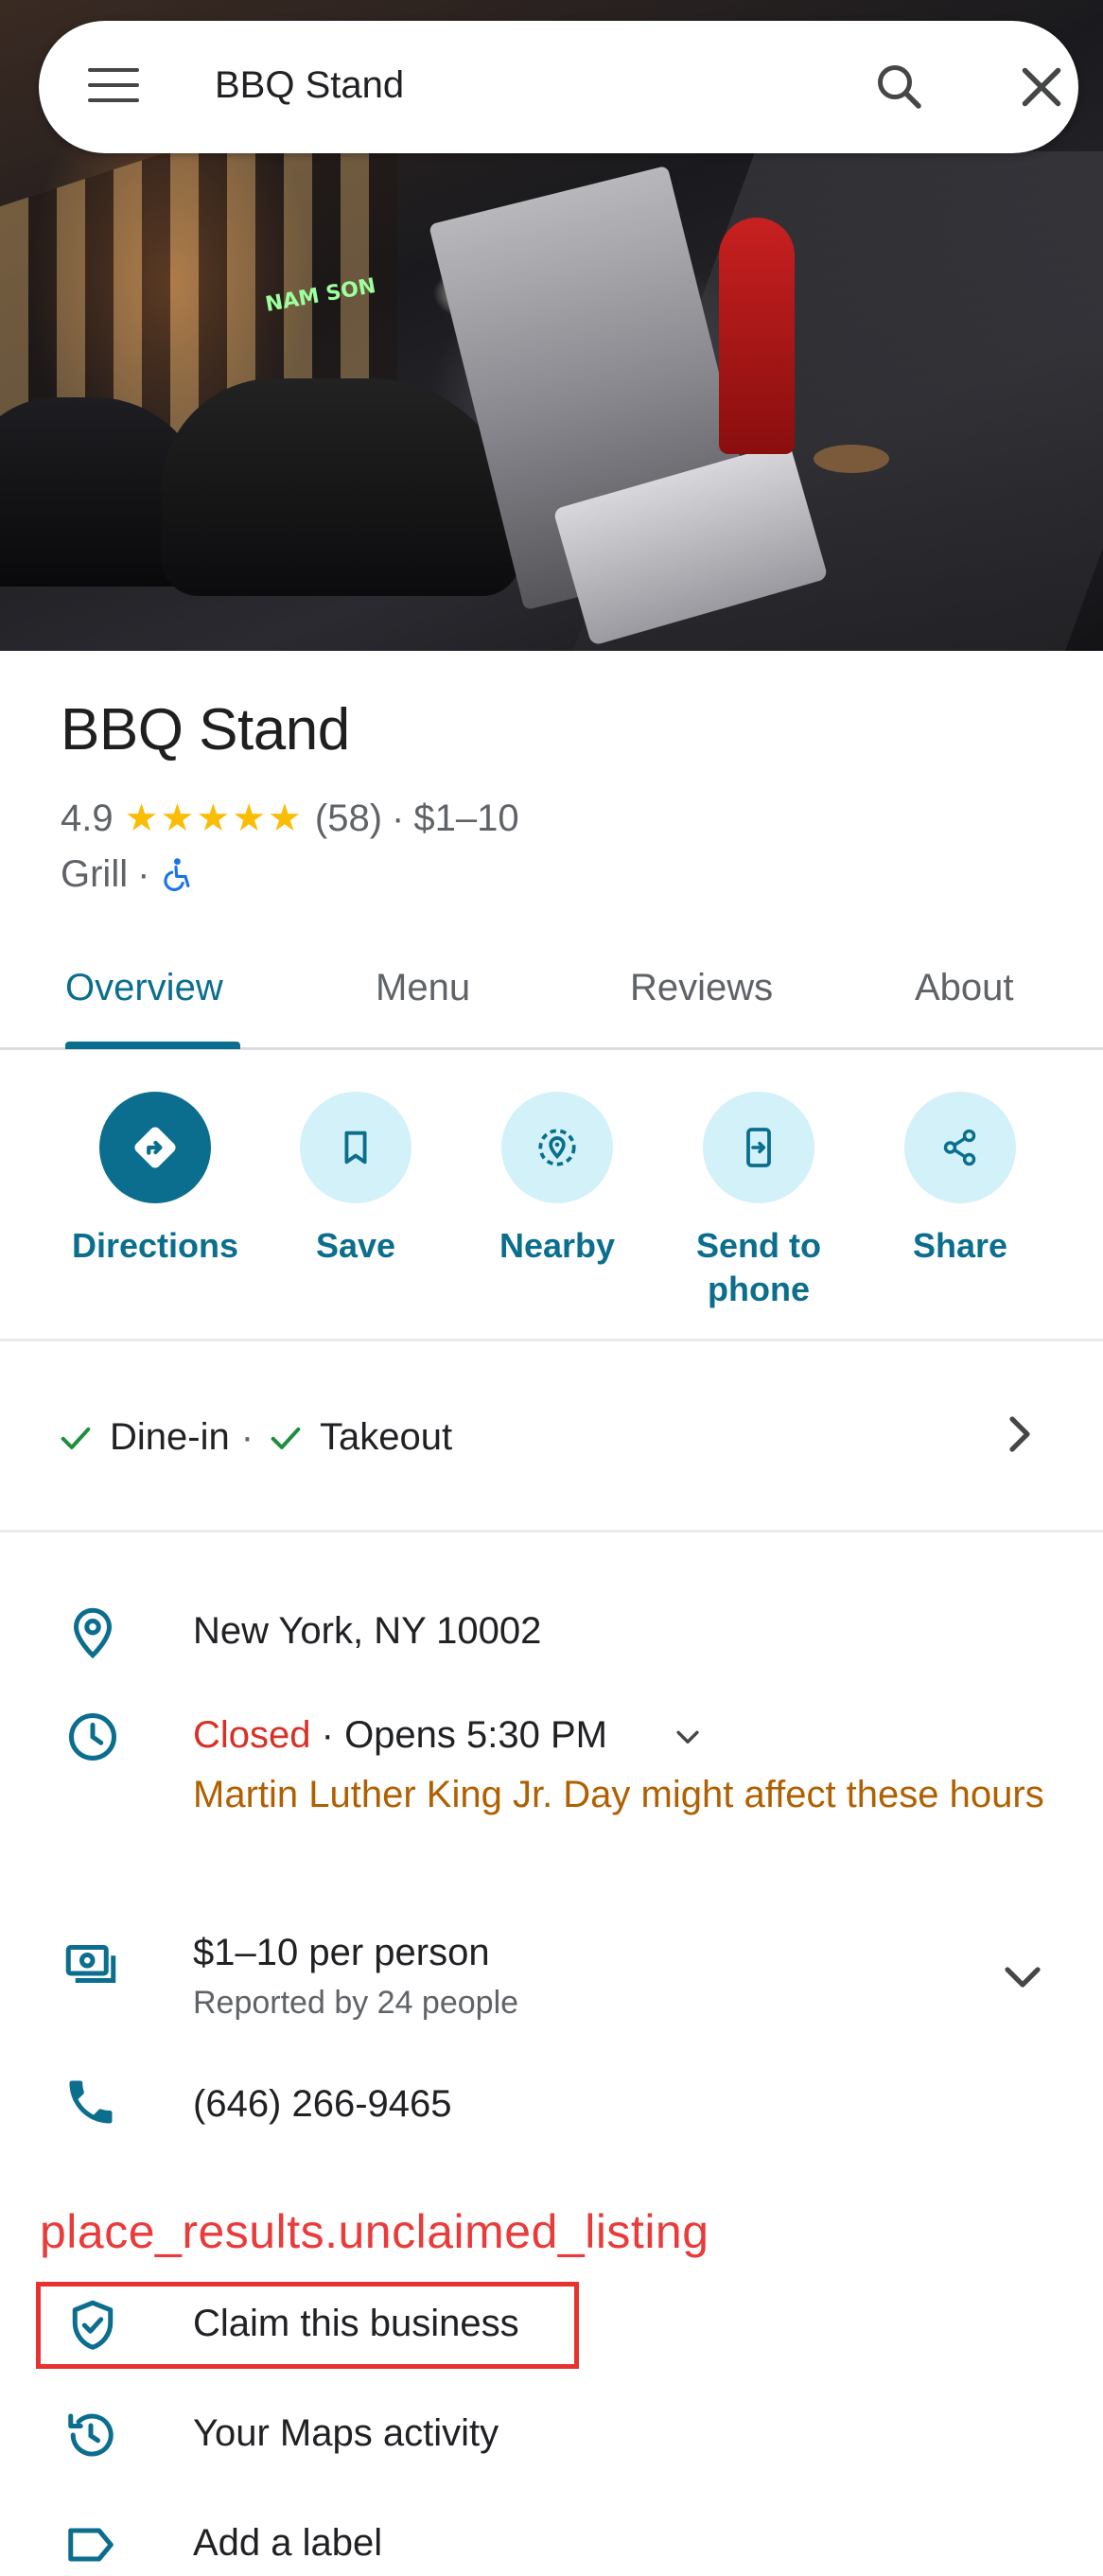 The width and height of the screenshot is (1103, 2576). I want to click on directions-icon, so click(155, 1147).